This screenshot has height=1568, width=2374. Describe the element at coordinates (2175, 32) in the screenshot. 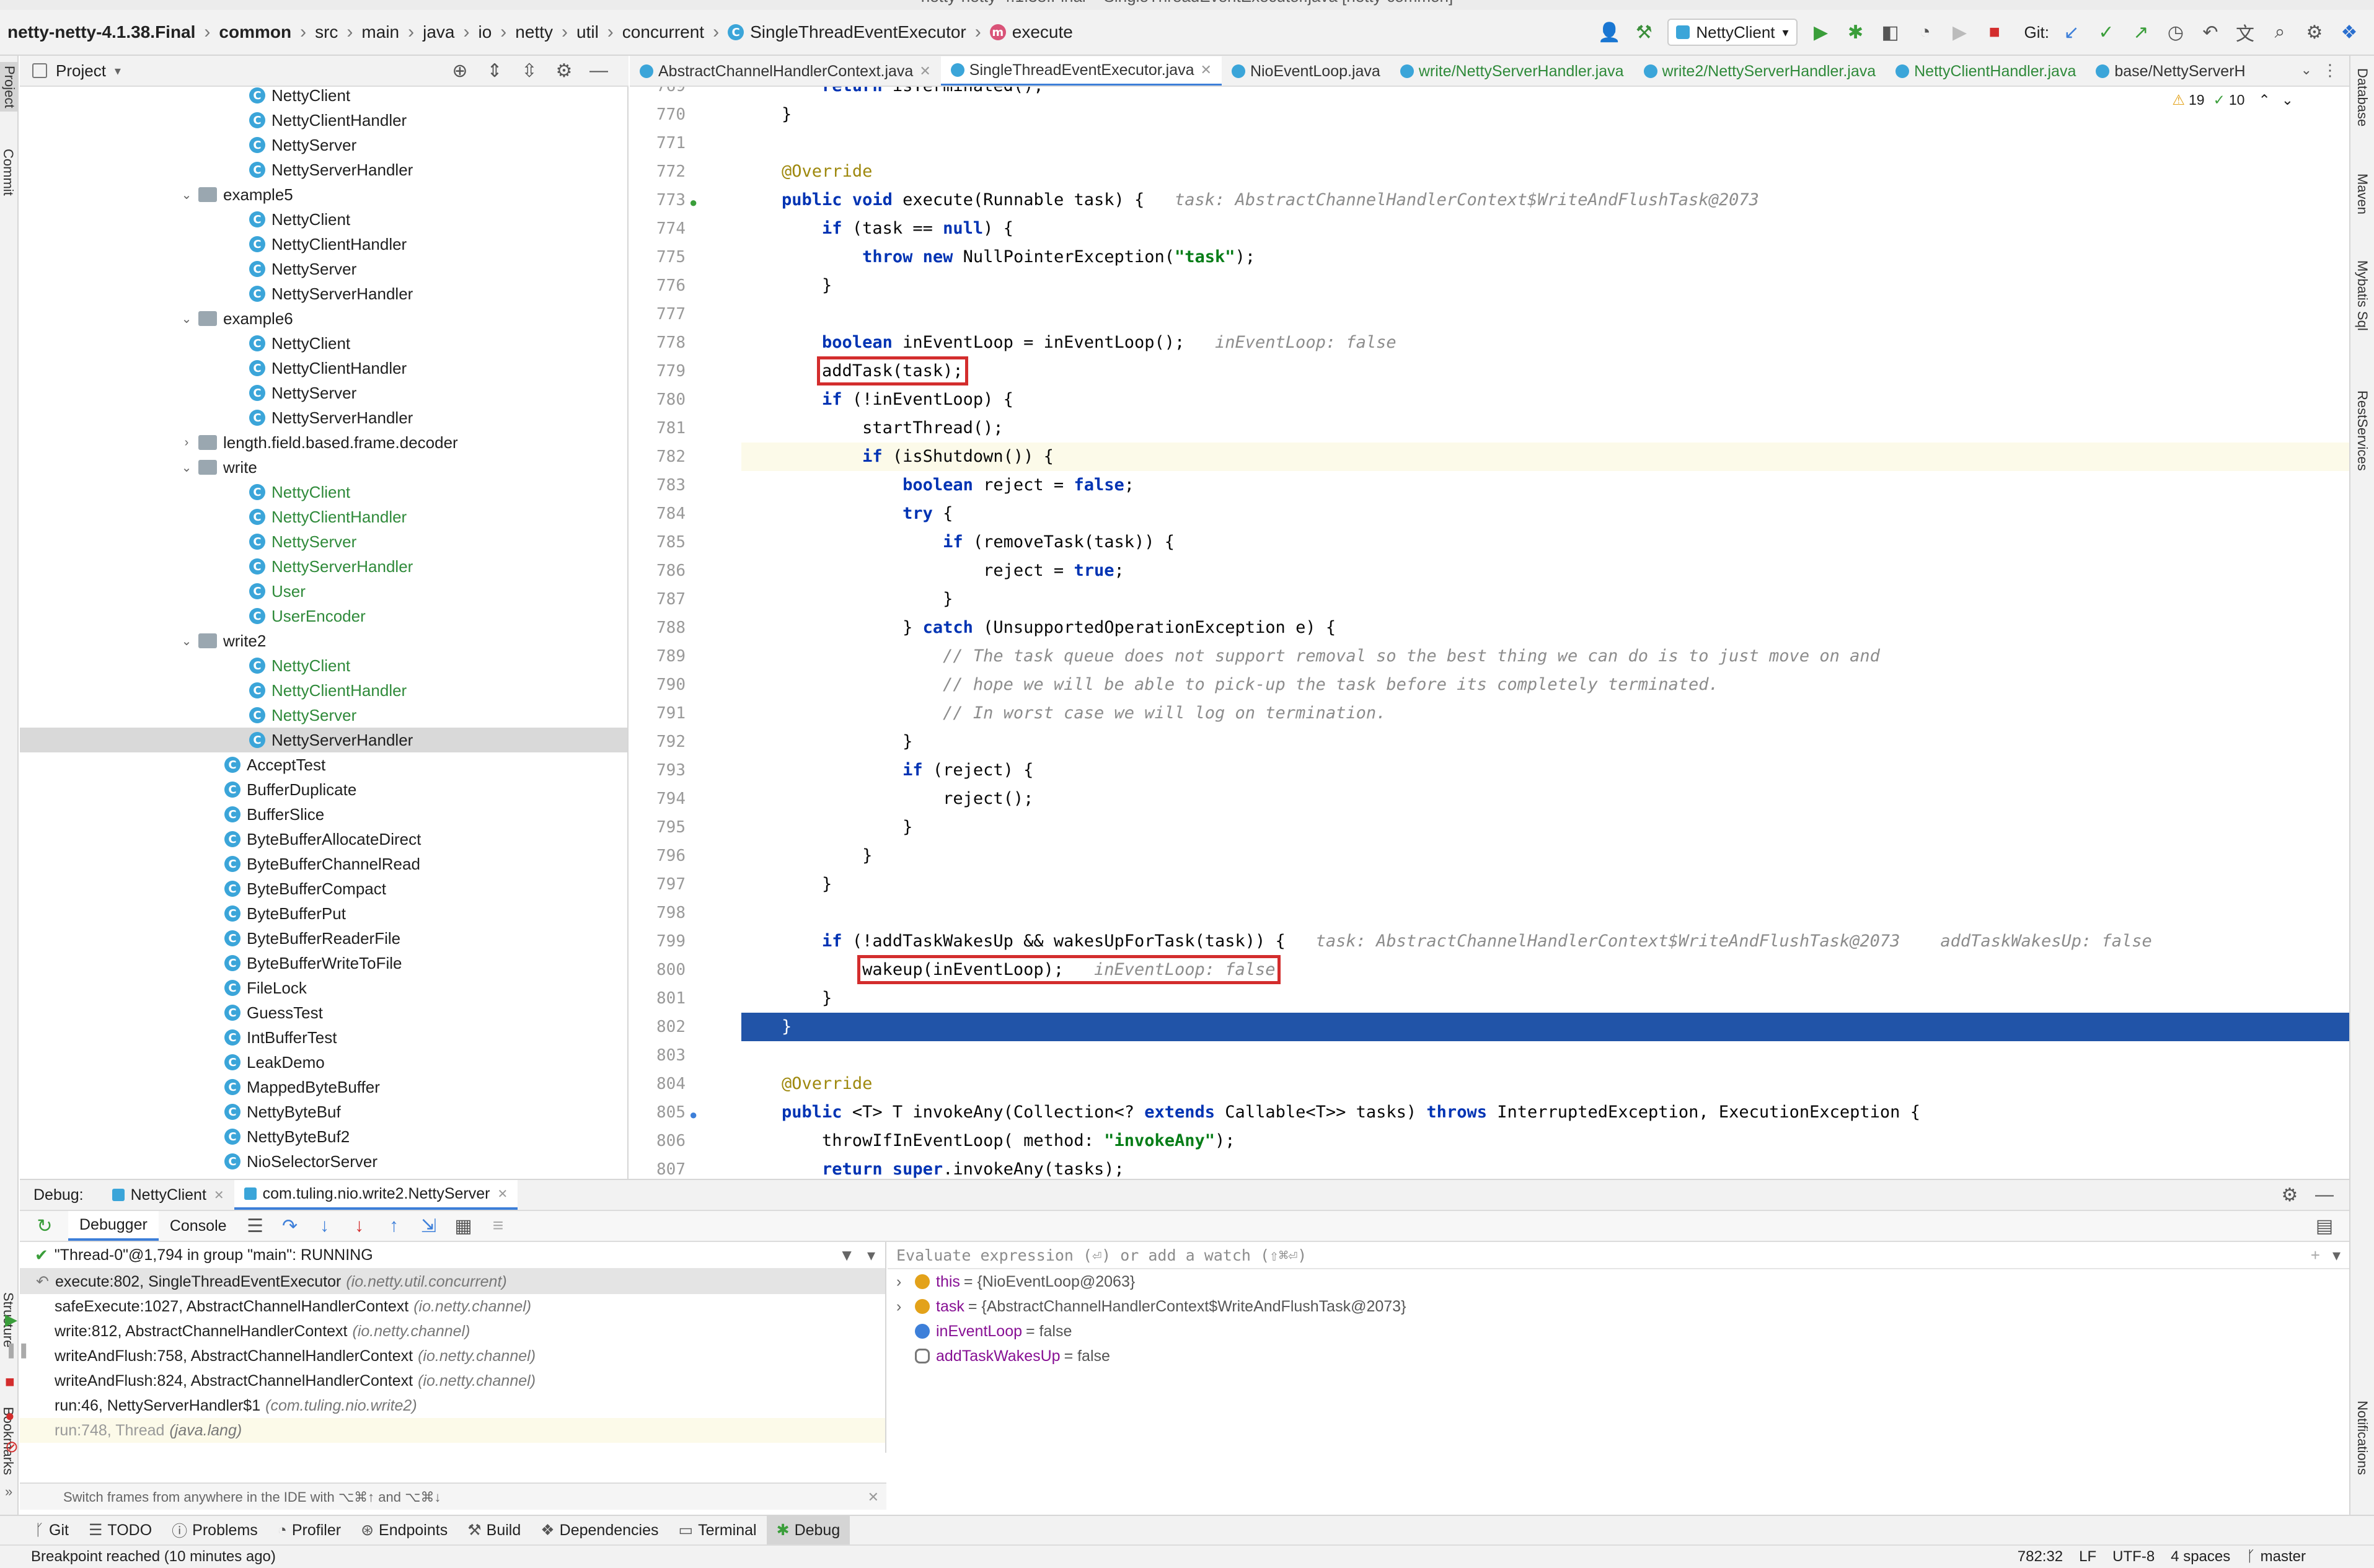

I see `history-icon: ◷` at that location.